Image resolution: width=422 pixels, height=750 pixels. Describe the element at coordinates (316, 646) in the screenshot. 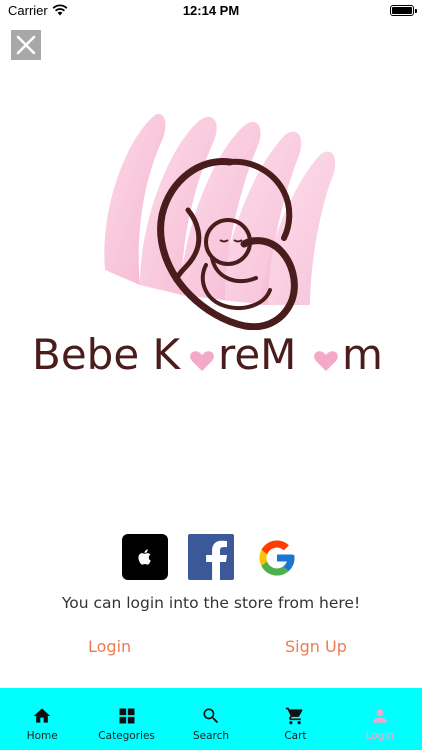

I see `signup-link: Sign Up` at that location.